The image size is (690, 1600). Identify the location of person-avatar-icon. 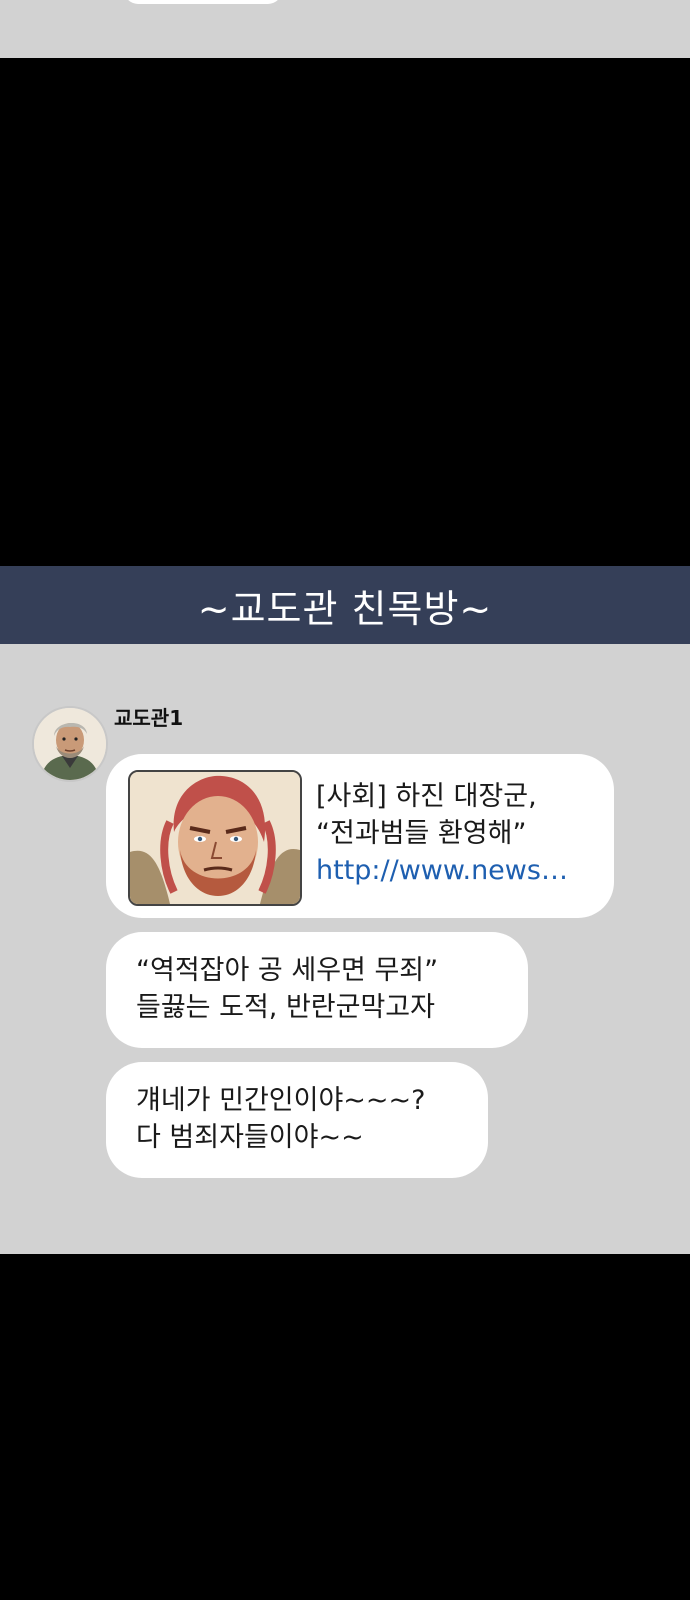
(70, 744).